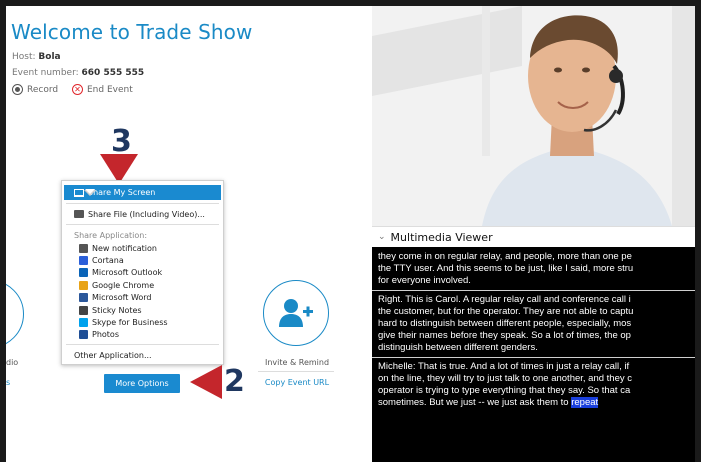  What do you see at coordinates (24, 57) in the screenshot?
I see `host-label: Host:` at bounding box center [24, 57].